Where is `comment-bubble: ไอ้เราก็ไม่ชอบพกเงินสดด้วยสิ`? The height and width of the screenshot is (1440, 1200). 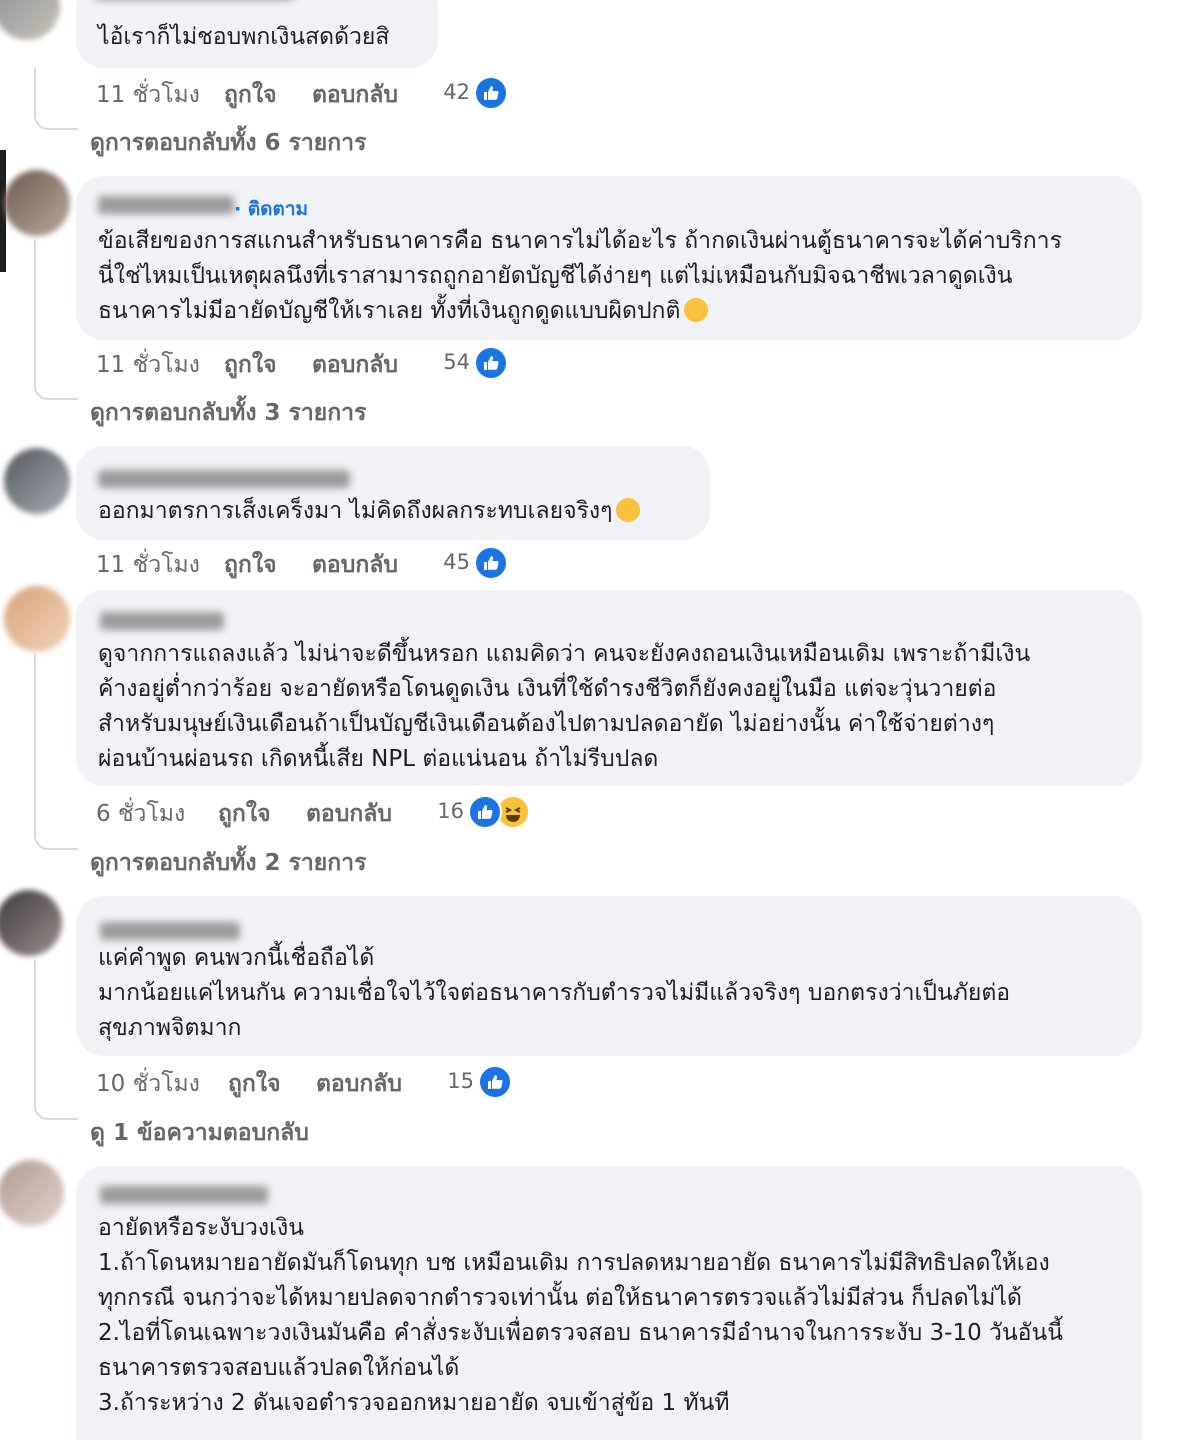
comment-bubble: ไอ้เราก็ไม่ชอบพกเงินสดด้วยสิ is located at coordinates (257, 34).